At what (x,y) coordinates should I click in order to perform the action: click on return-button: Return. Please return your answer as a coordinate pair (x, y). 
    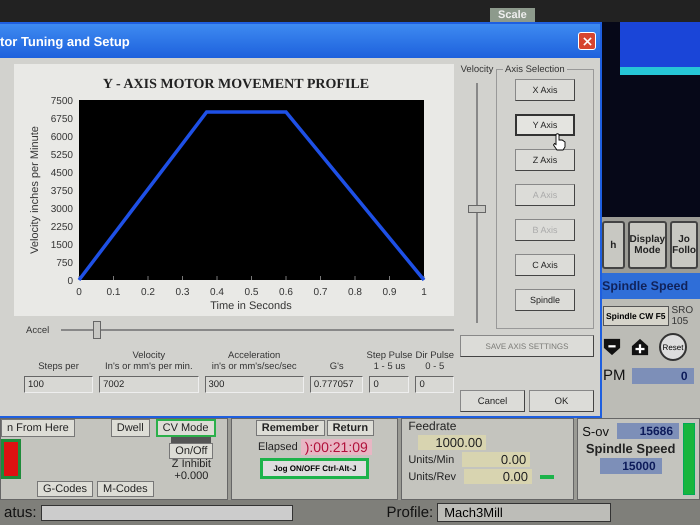
    Looking at the image, I should click on (350, 428).